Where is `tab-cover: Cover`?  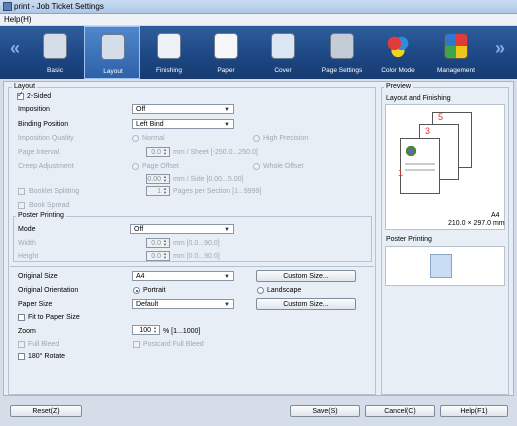 tab-cover: Cover is located at coordinates (283, 52).